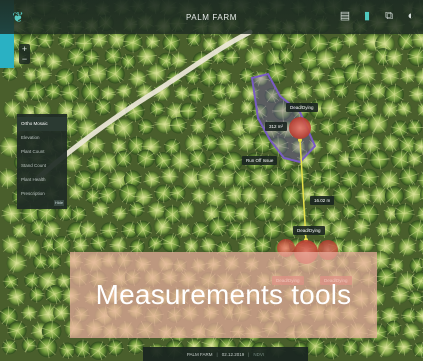  Describe the element at coordinates (199, 354) in the screenshot. I see `status-farm: PALM FARM` at that location.